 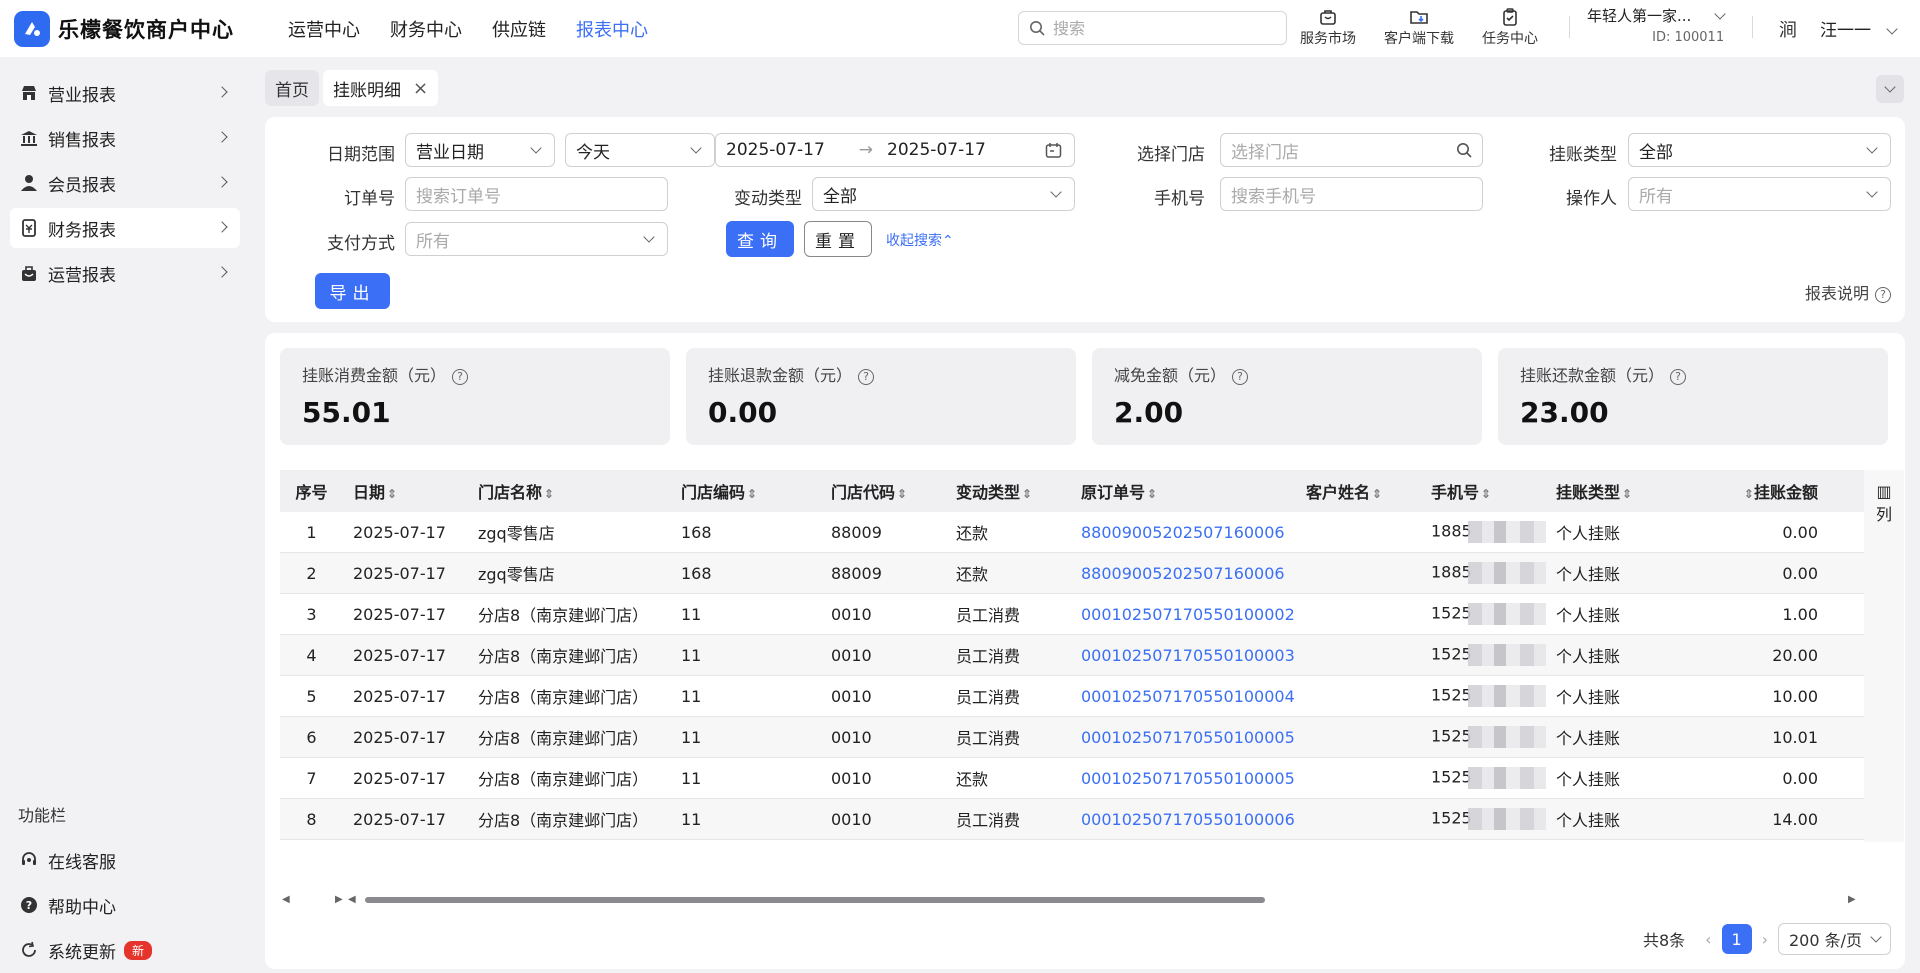 What do you see at coordinates (125, 905) in the screenshot?
I see `func-help-center: ? 帮助中心` at bounding box center [125, 905].